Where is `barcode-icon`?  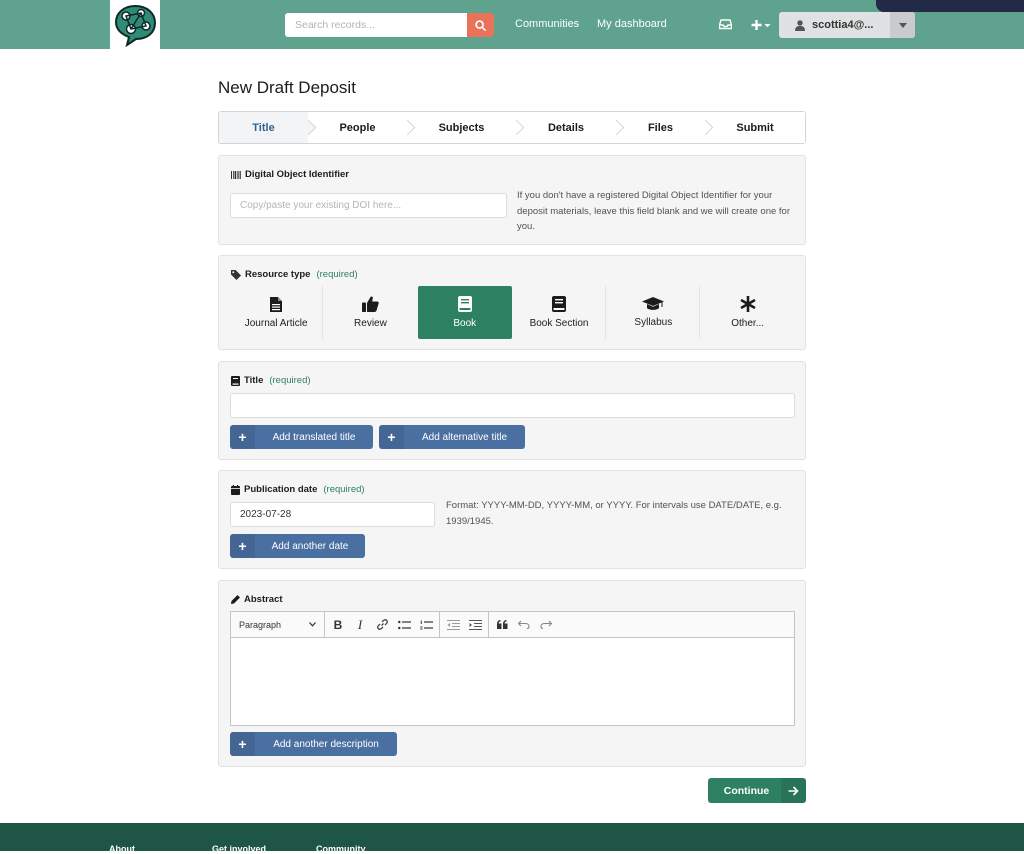
barcode-icon is located at coordinates (236, 174).